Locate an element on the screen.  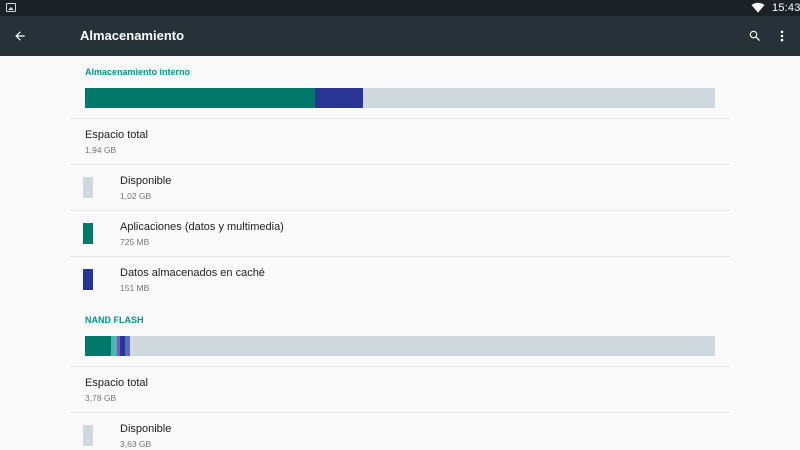
apps-value: 725 MB is located at coordinates (135, 242).